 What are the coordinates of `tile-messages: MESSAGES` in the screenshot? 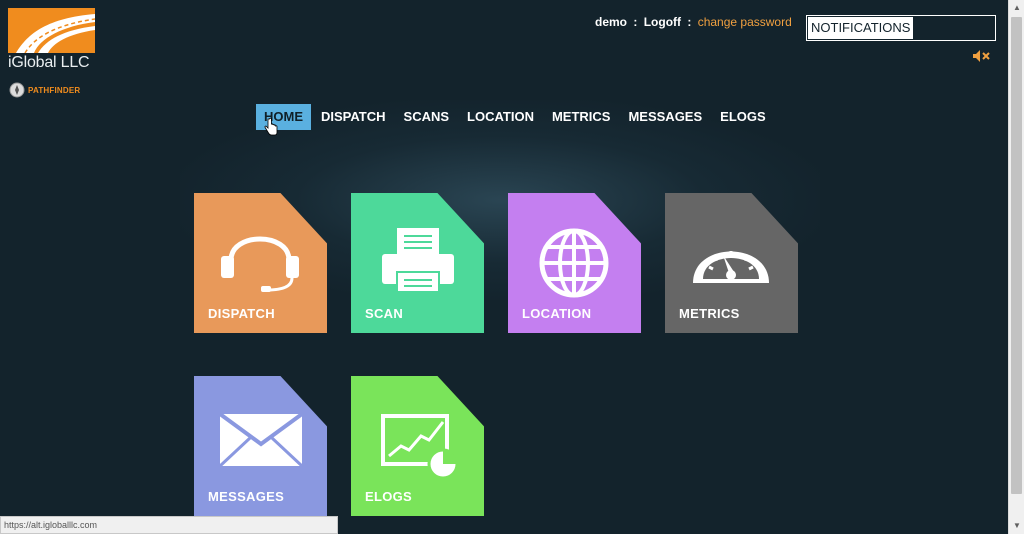 It's located at (260, 446).